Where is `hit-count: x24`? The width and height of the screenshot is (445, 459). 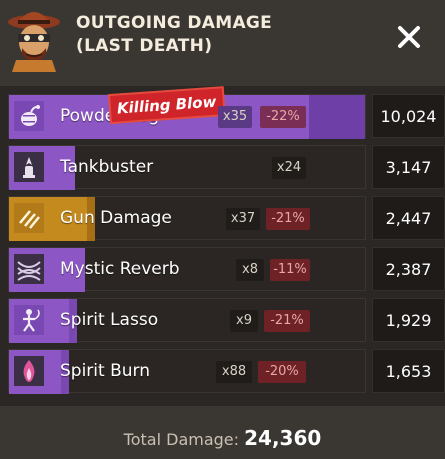
hit-count: x24 is located at coordinates (289, 168).